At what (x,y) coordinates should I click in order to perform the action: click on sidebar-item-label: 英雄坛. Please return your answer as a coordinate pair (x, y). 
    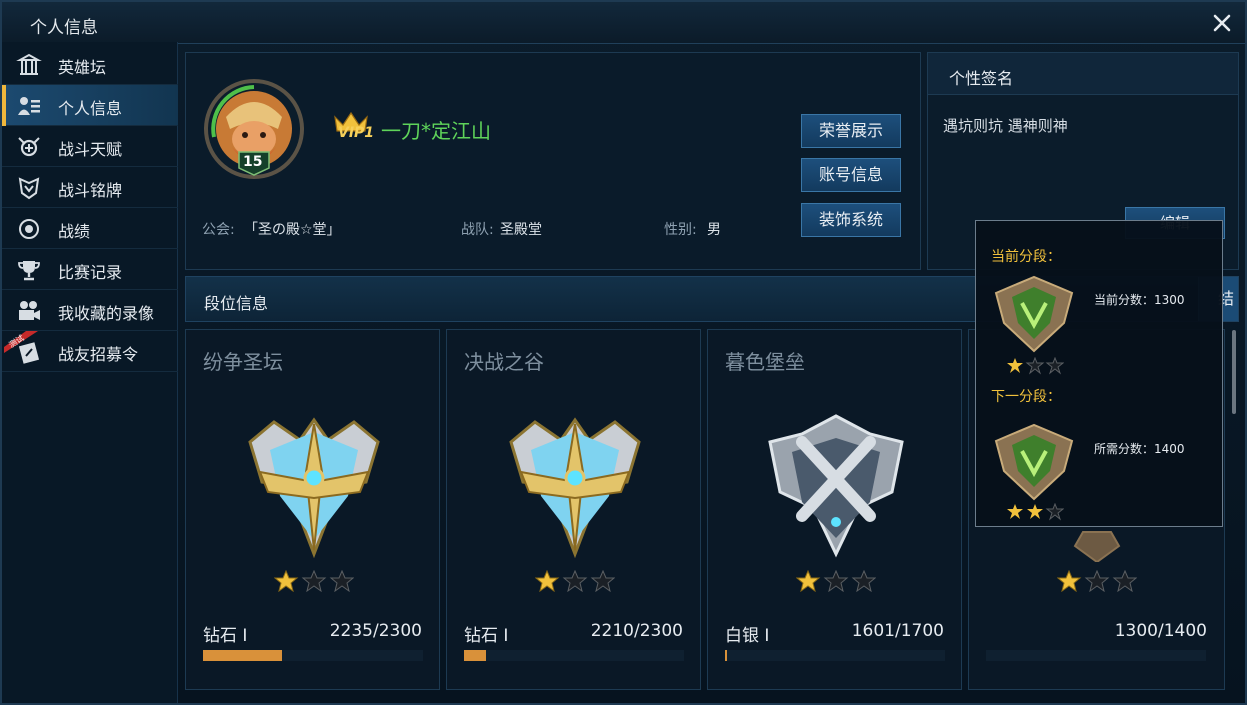
    Looking at the image, I should click on (82, 67).